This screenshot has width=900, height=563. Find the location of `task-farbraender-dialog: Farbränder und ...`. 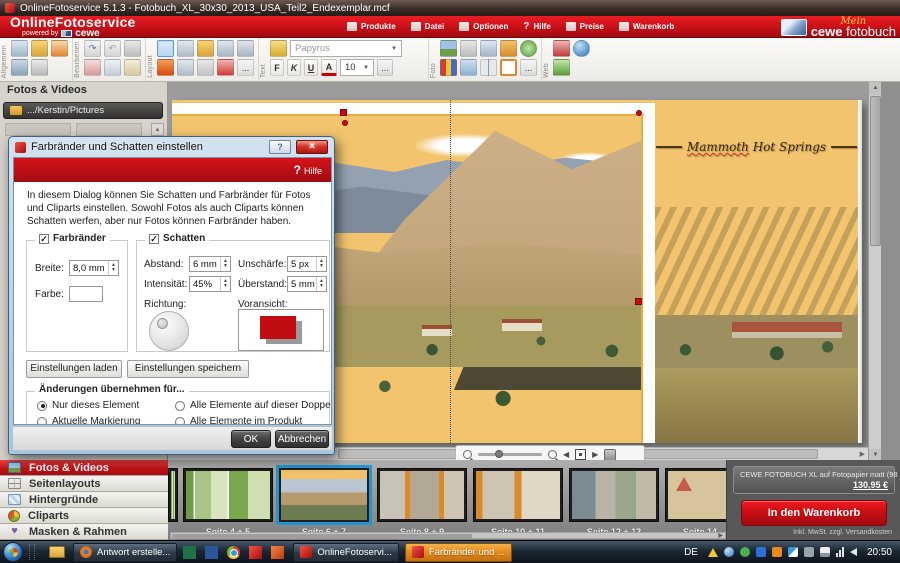

task-farbraender-dialog: Farbränder und ... is located at coordinates (458, 552).